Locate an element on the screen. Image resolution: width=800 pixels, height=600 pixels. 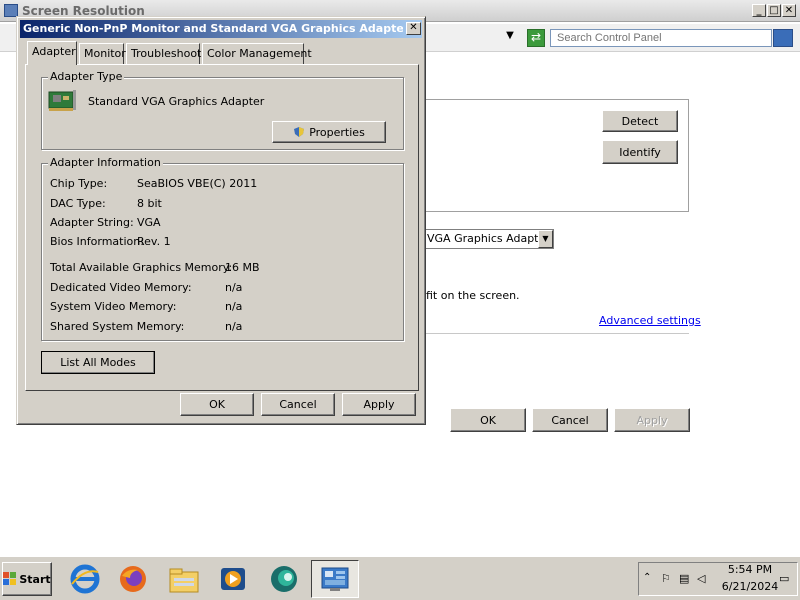
volume-icon: ◁ is located at coordinates (701, 578).